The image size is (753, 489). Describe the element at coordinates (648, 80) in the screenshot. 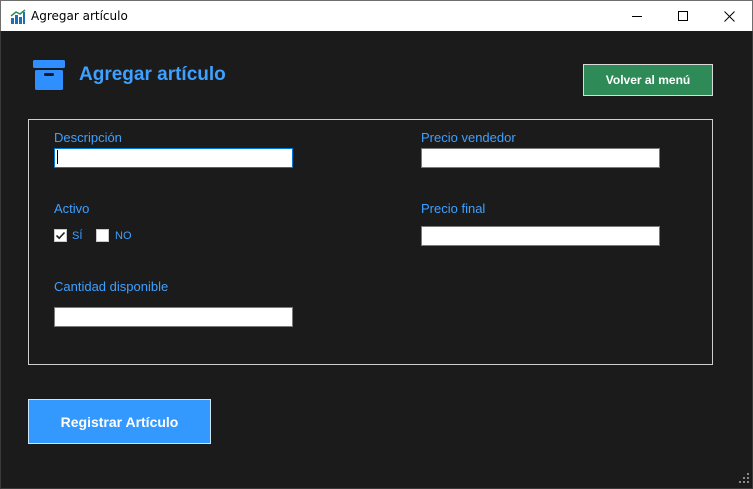

I see `back-to-menu-button: Volver al menú` at that location.